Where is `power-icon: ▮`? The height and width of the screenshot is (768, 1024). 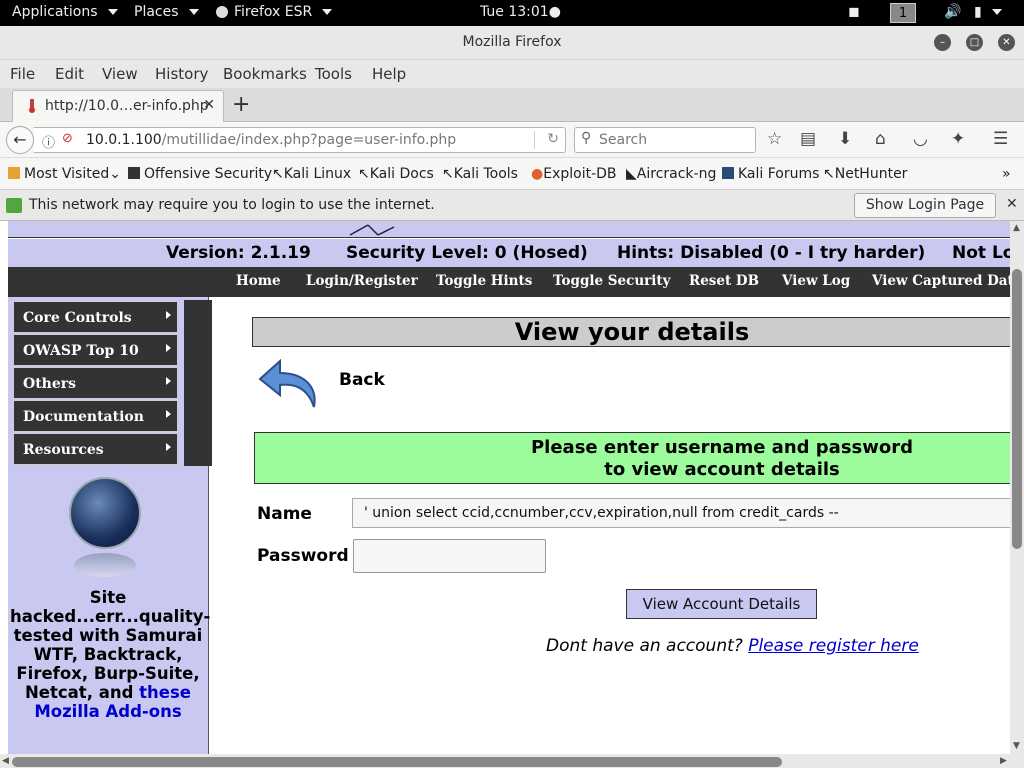
power-icon: ▮ is located at coordinates (988, 12).